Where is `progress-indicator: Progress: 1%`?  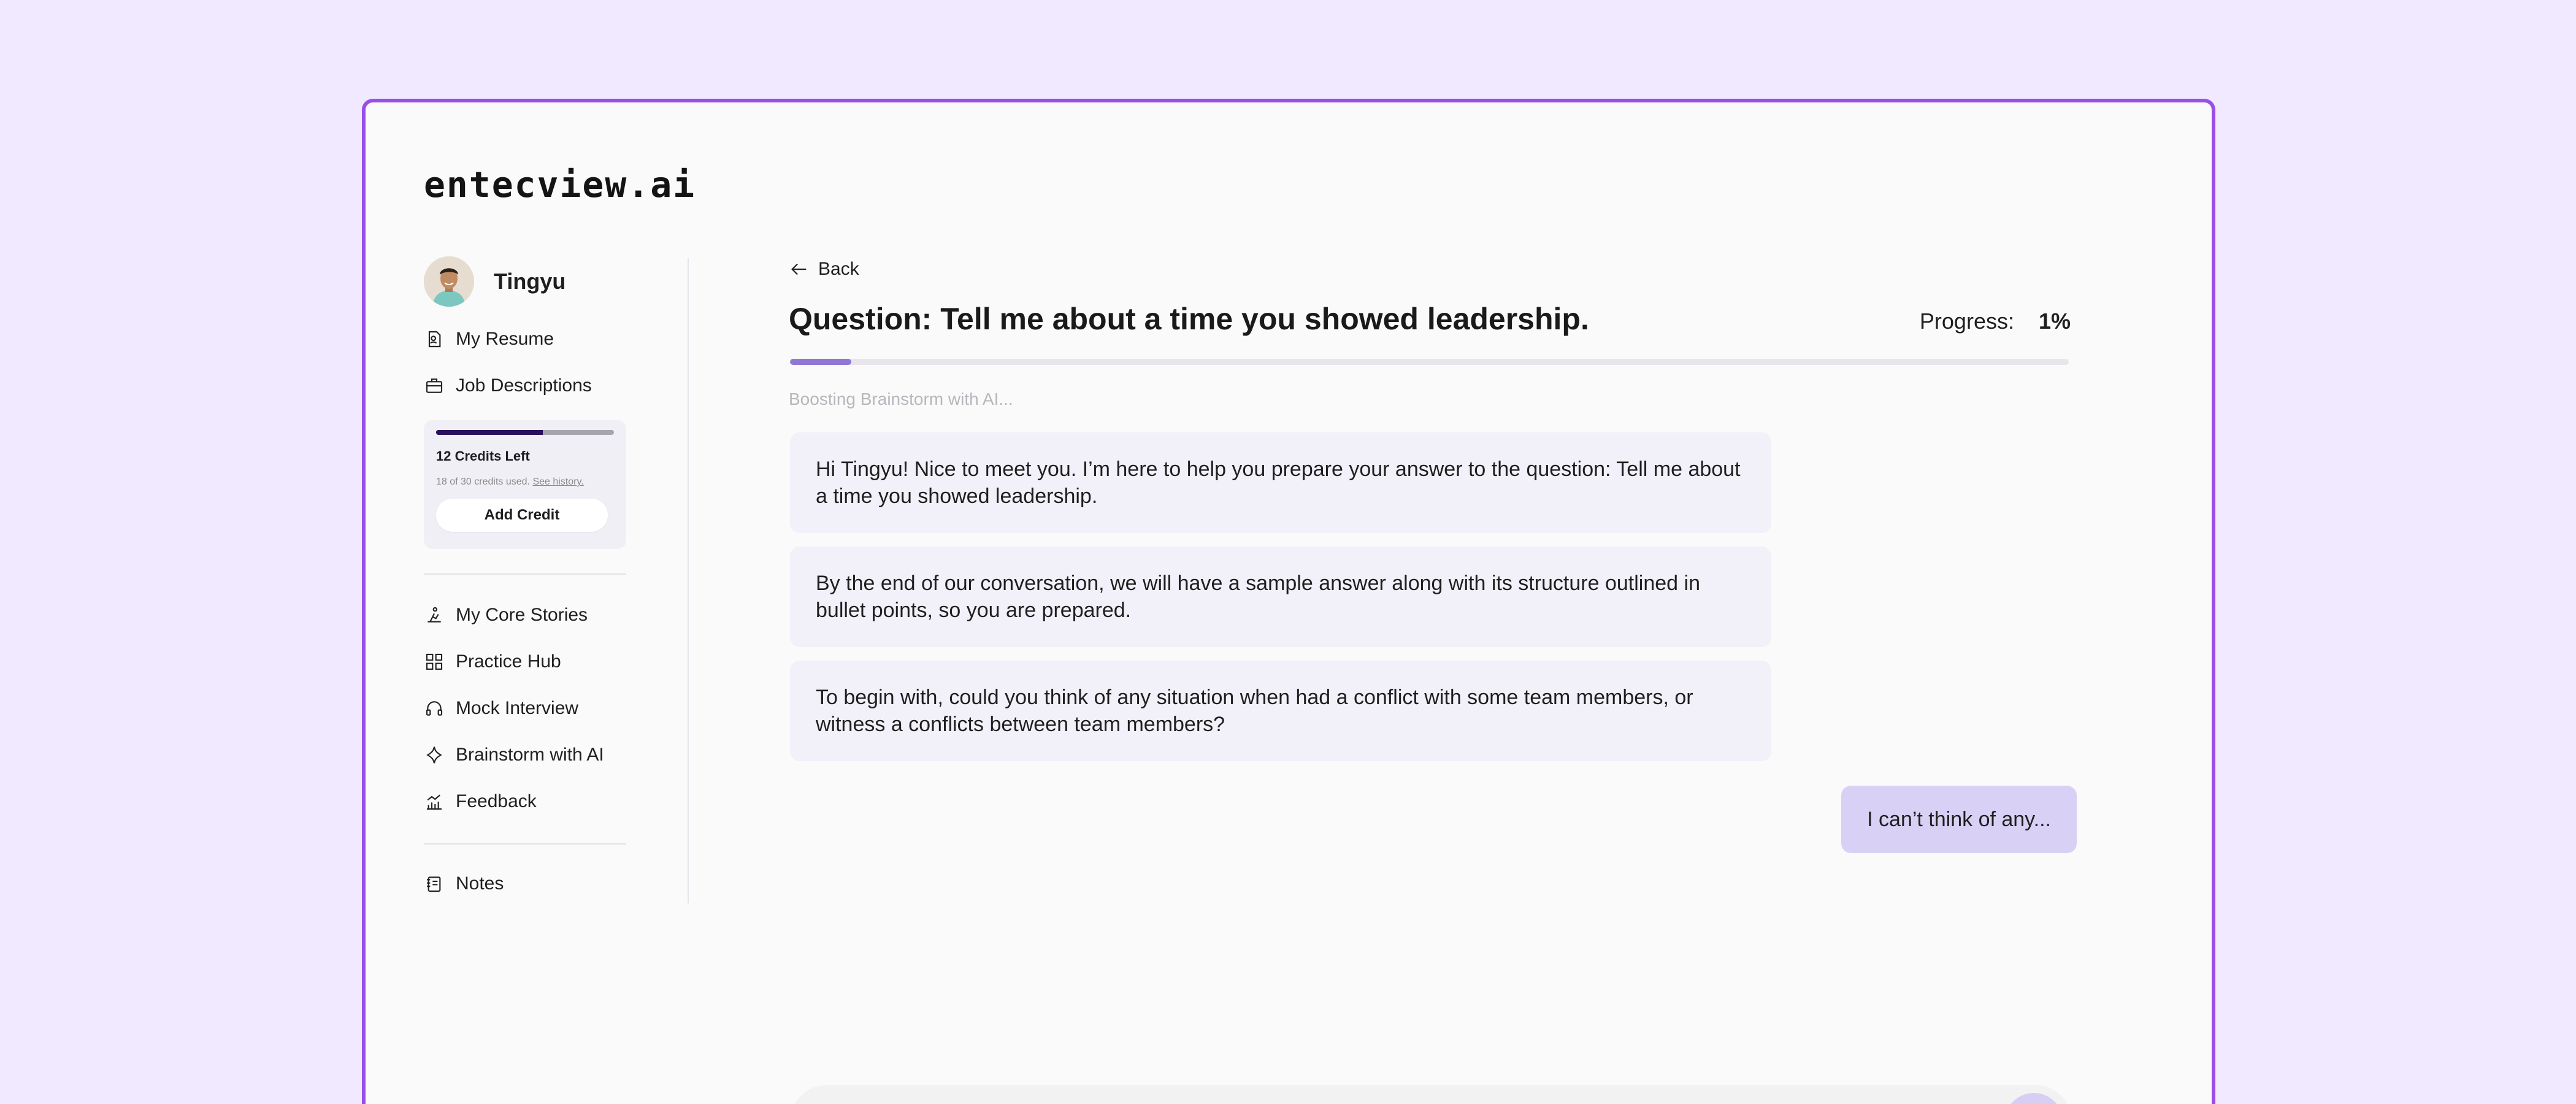 progress-indicator: Progress: 1% is located at coordinates (1995, 321).